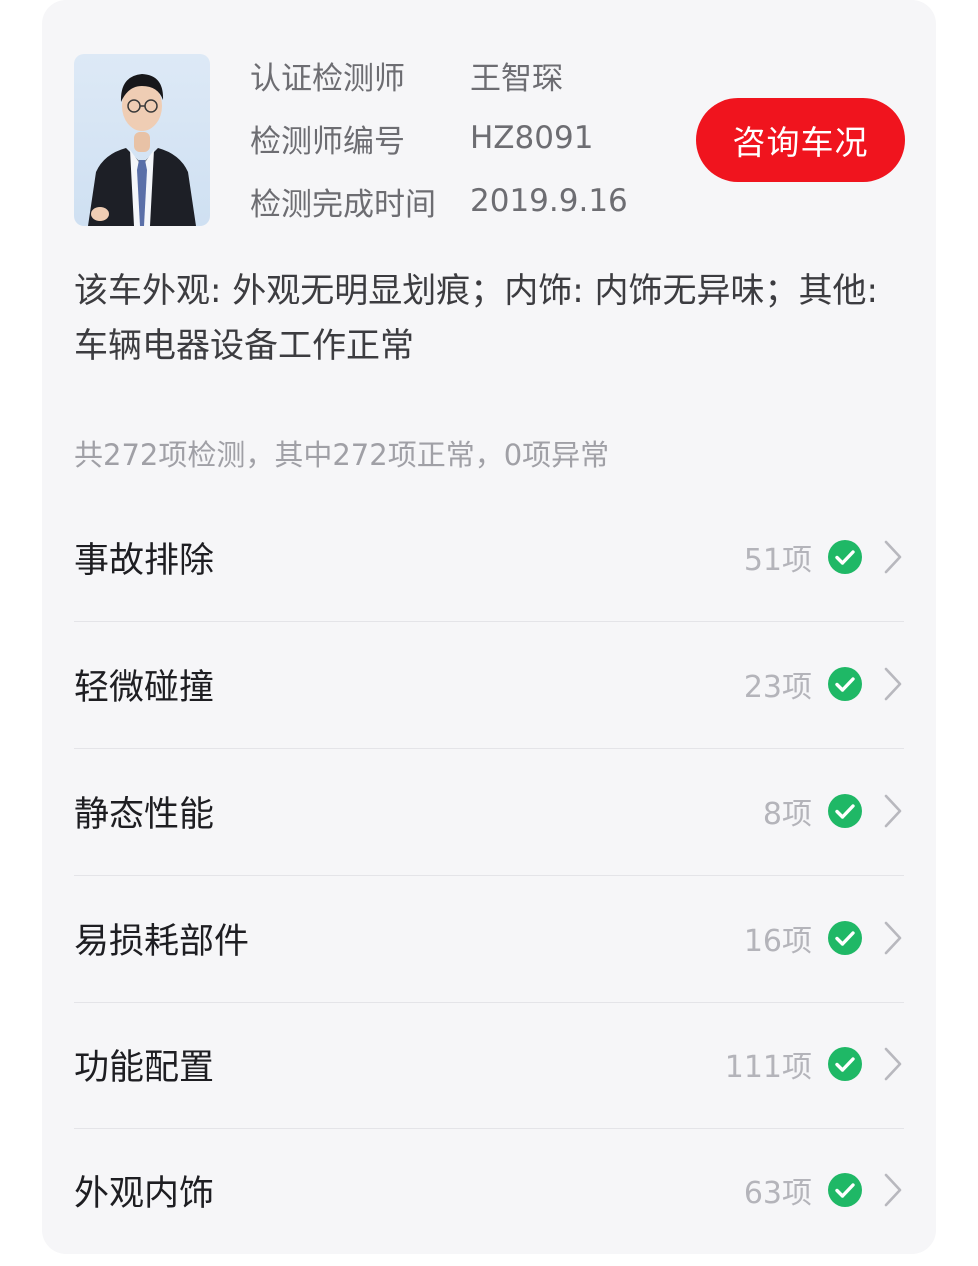  I want to click on category-count: 16项, so click(777, 941).